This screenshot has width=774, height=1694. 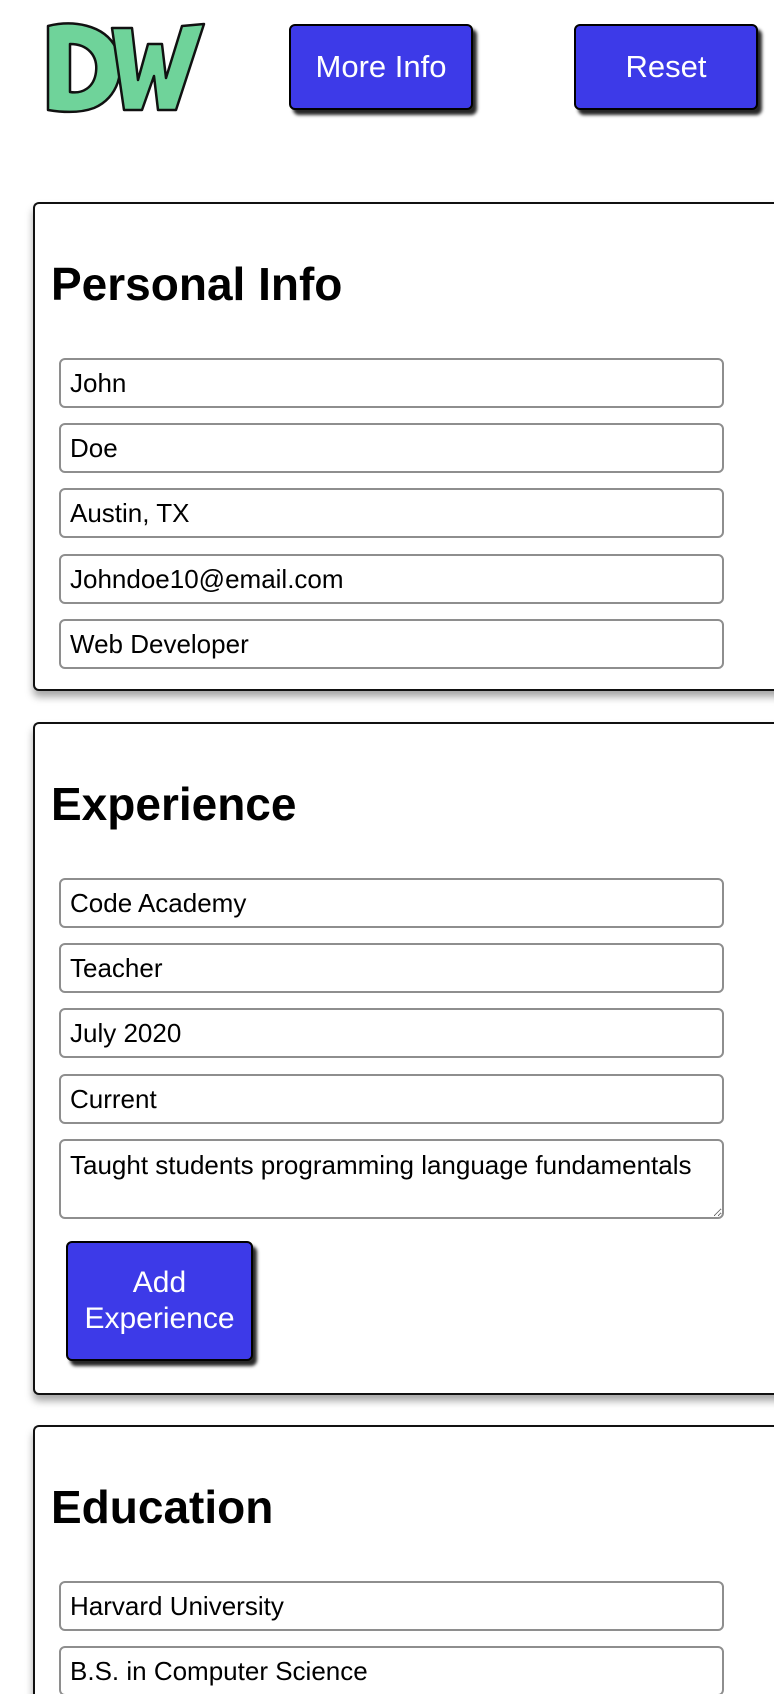 What do you see at coordinates (391, 644) in the screenshot?
I see `job-title-field` at bounding box center [391, 644].